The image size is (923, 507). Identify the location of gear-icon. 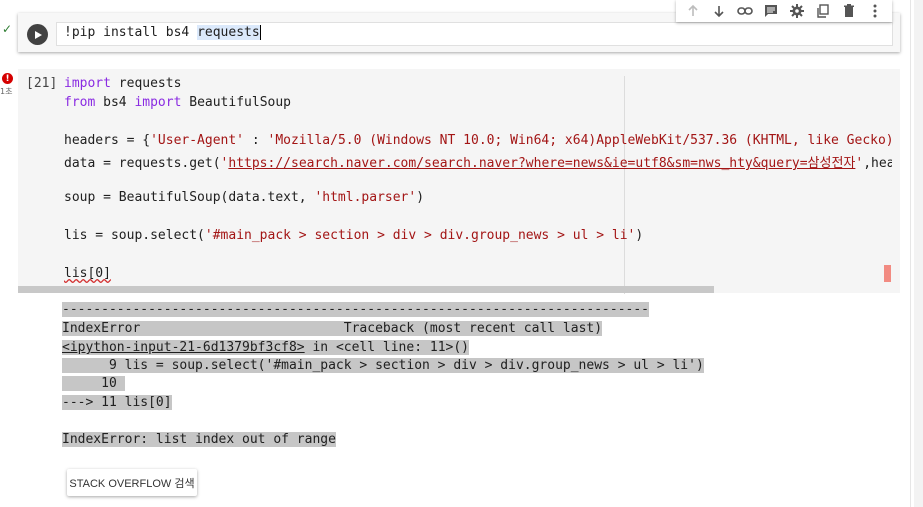
(797, 11).